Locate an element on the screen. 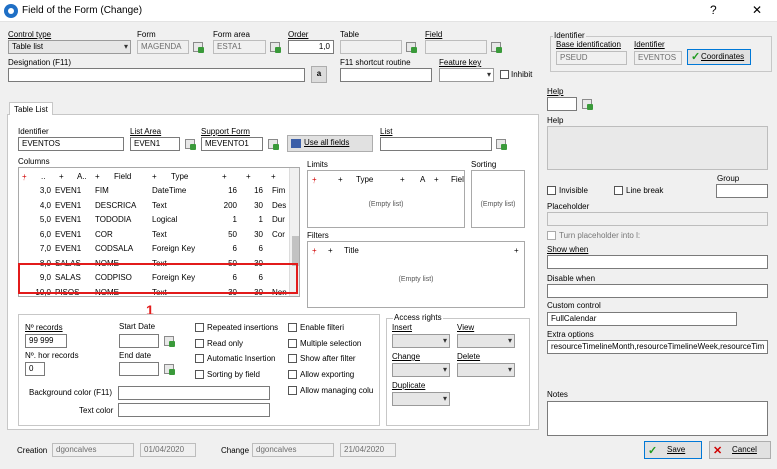  multiple-selection-checkbox is located at coordinates (292, 343).